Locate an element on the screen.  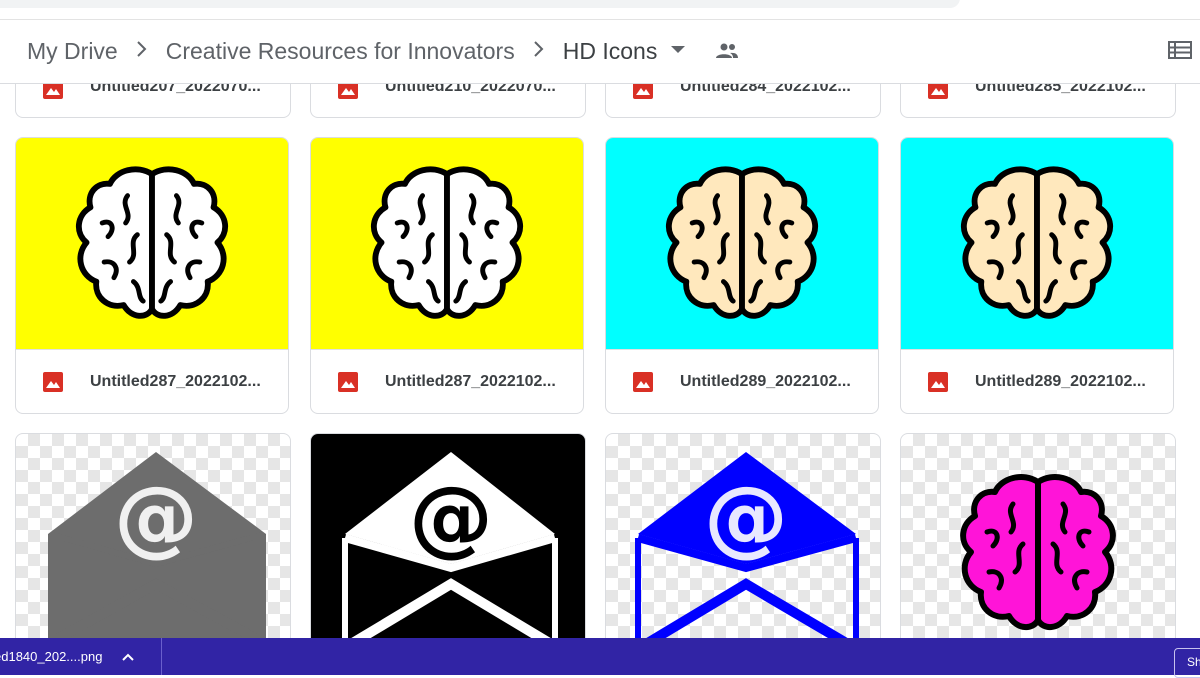
download-item: ed1840_202....png is located at coordinates (81, 656).